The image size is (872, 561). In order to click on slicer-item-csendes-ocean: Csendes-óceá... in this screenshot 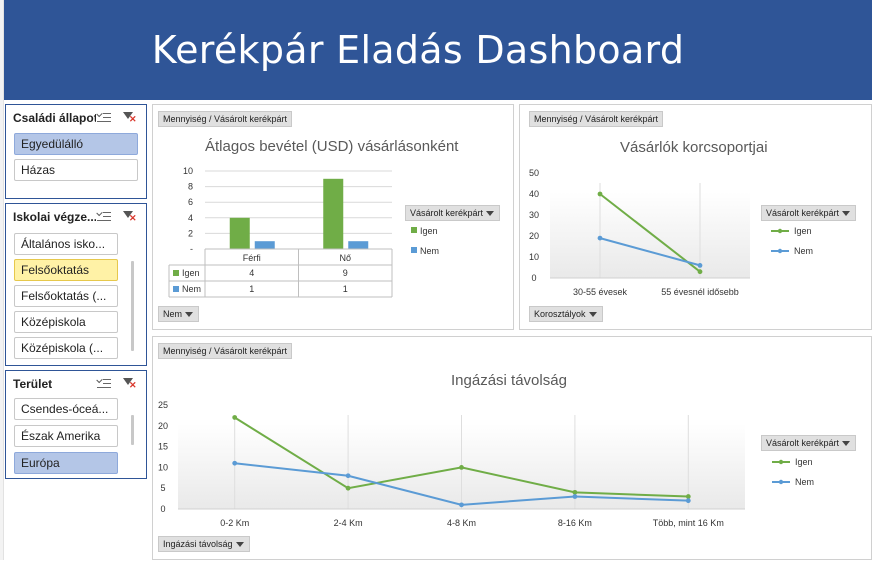, I will do `click(66, 409)`.